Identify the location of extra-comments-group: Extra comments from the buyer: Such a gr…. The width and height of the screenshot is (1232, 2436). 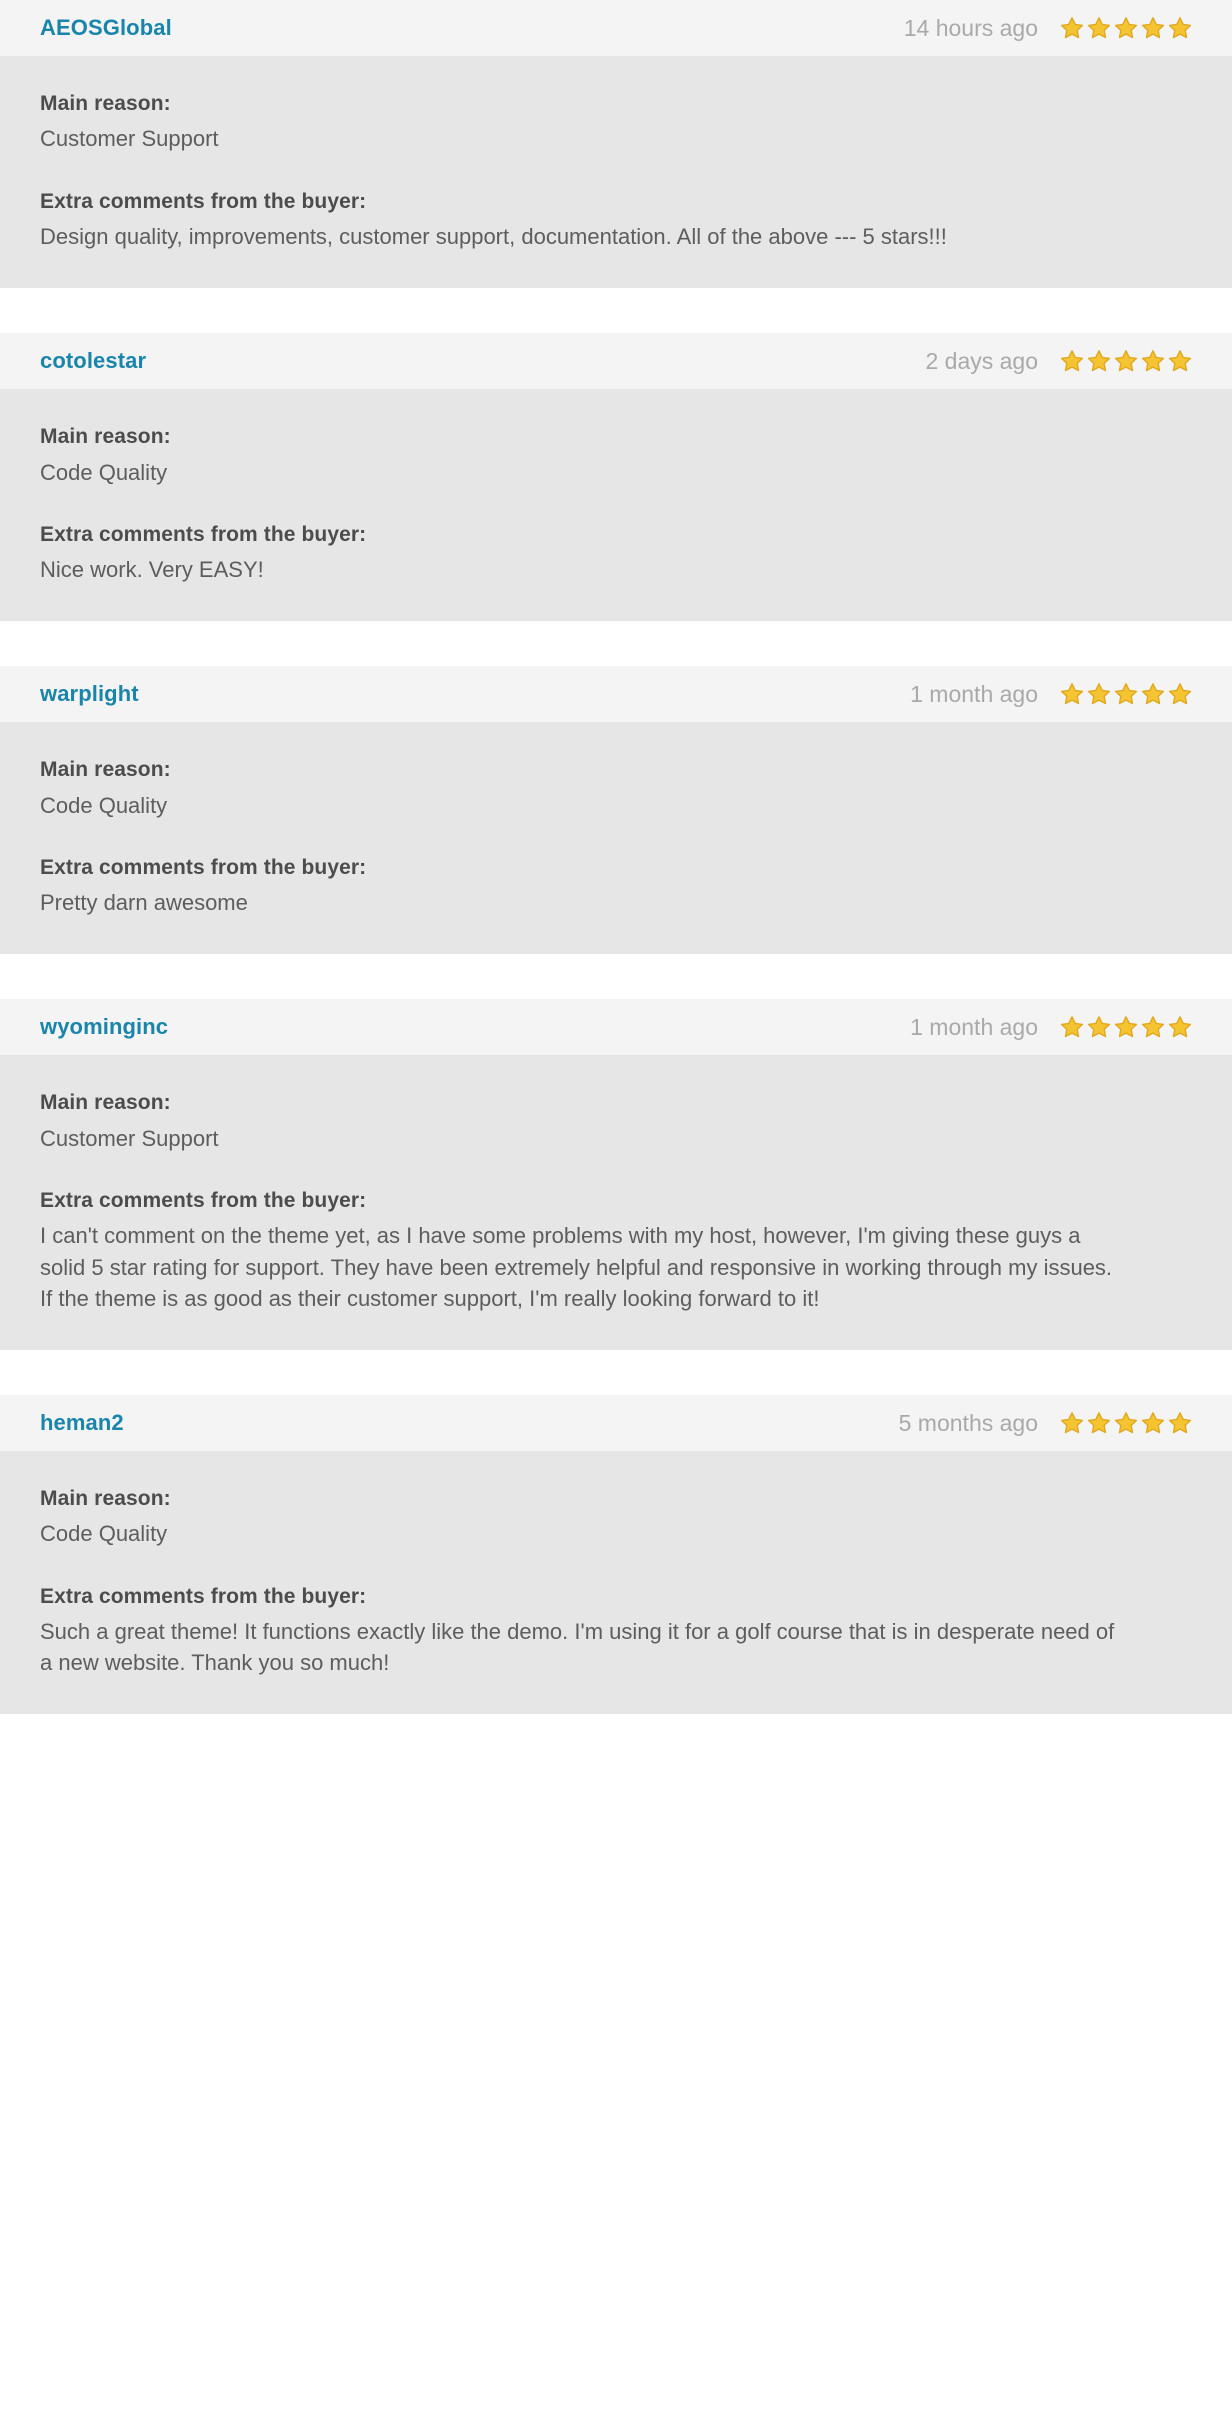
(616, 1631).